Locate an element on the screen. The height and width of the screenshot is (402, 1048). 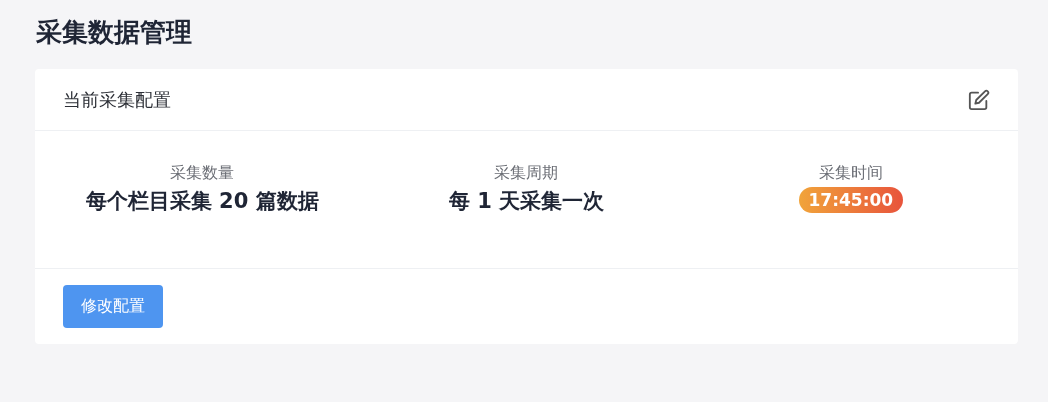
stat-value: 每 1 天采集一次 is located at coordinates (526, 201).